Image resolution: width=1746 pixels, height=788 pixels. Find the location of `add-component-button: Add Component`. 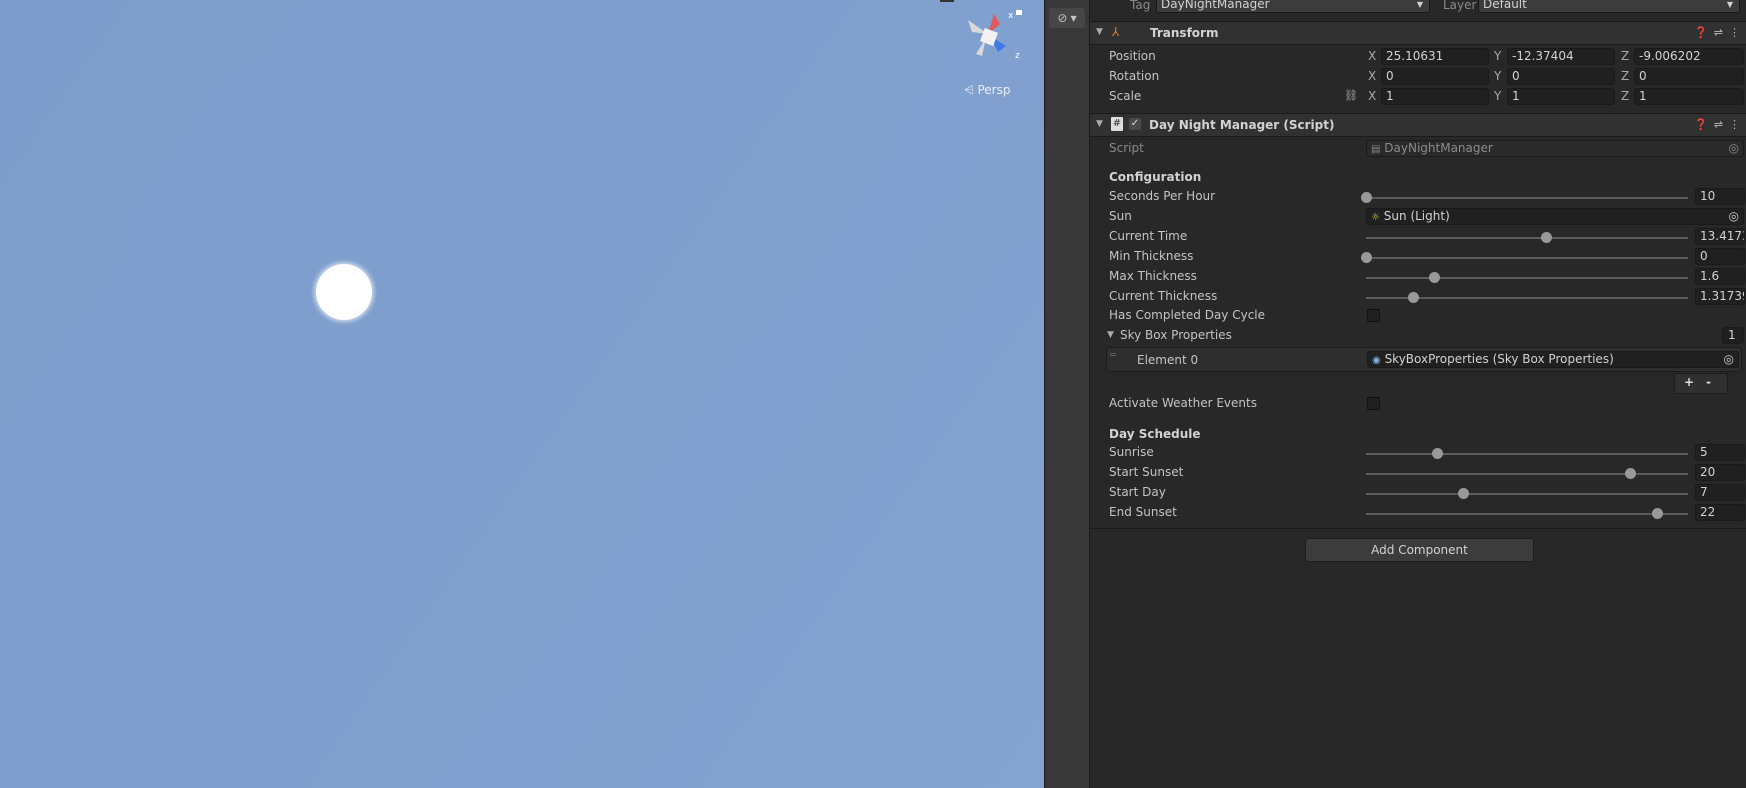

add-component-button: Add Component is located at coordinates (1419, 550).